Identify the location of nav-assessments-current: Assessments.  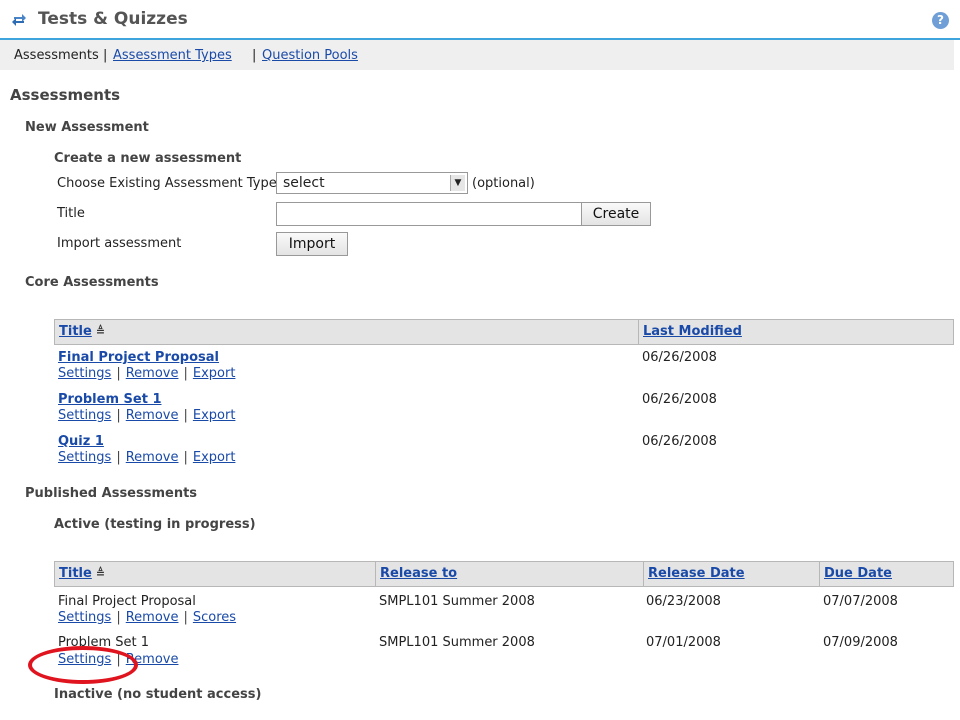
(56, 55).